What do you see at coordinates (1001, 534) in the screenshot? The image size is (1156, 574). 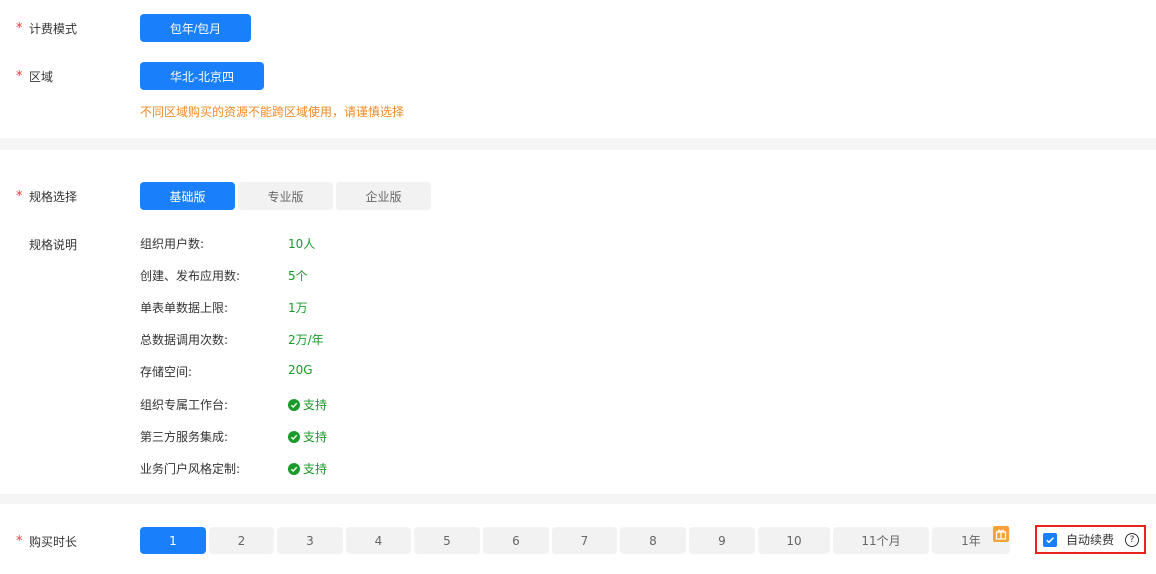 I see `gift-icon` at bounding box center [1001, 534].